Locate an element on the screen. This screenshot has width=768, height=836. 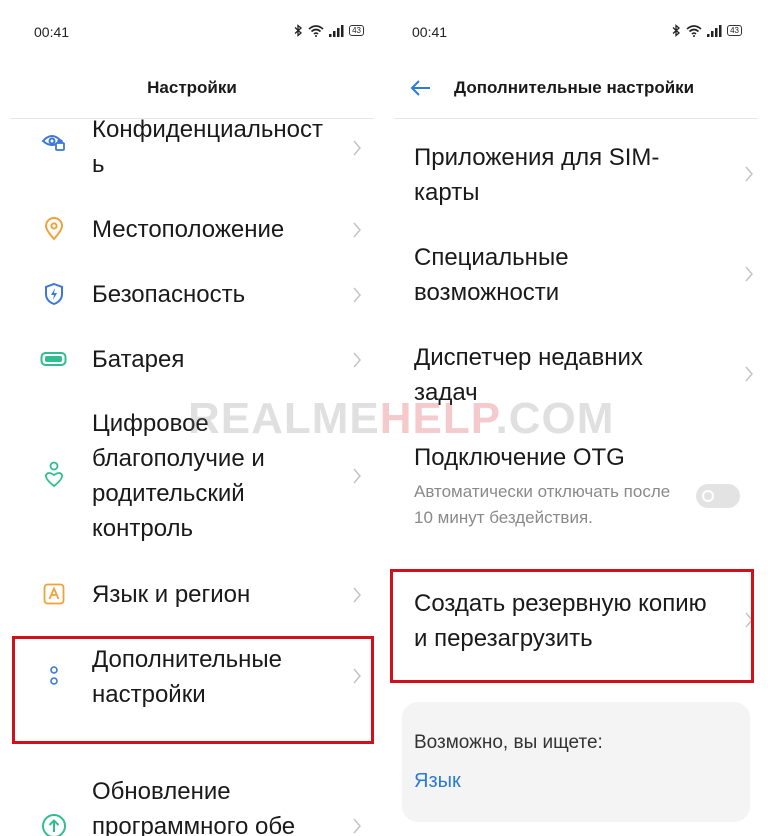
settings-item-label: Язык и регион is located at coordinates (171, 594).